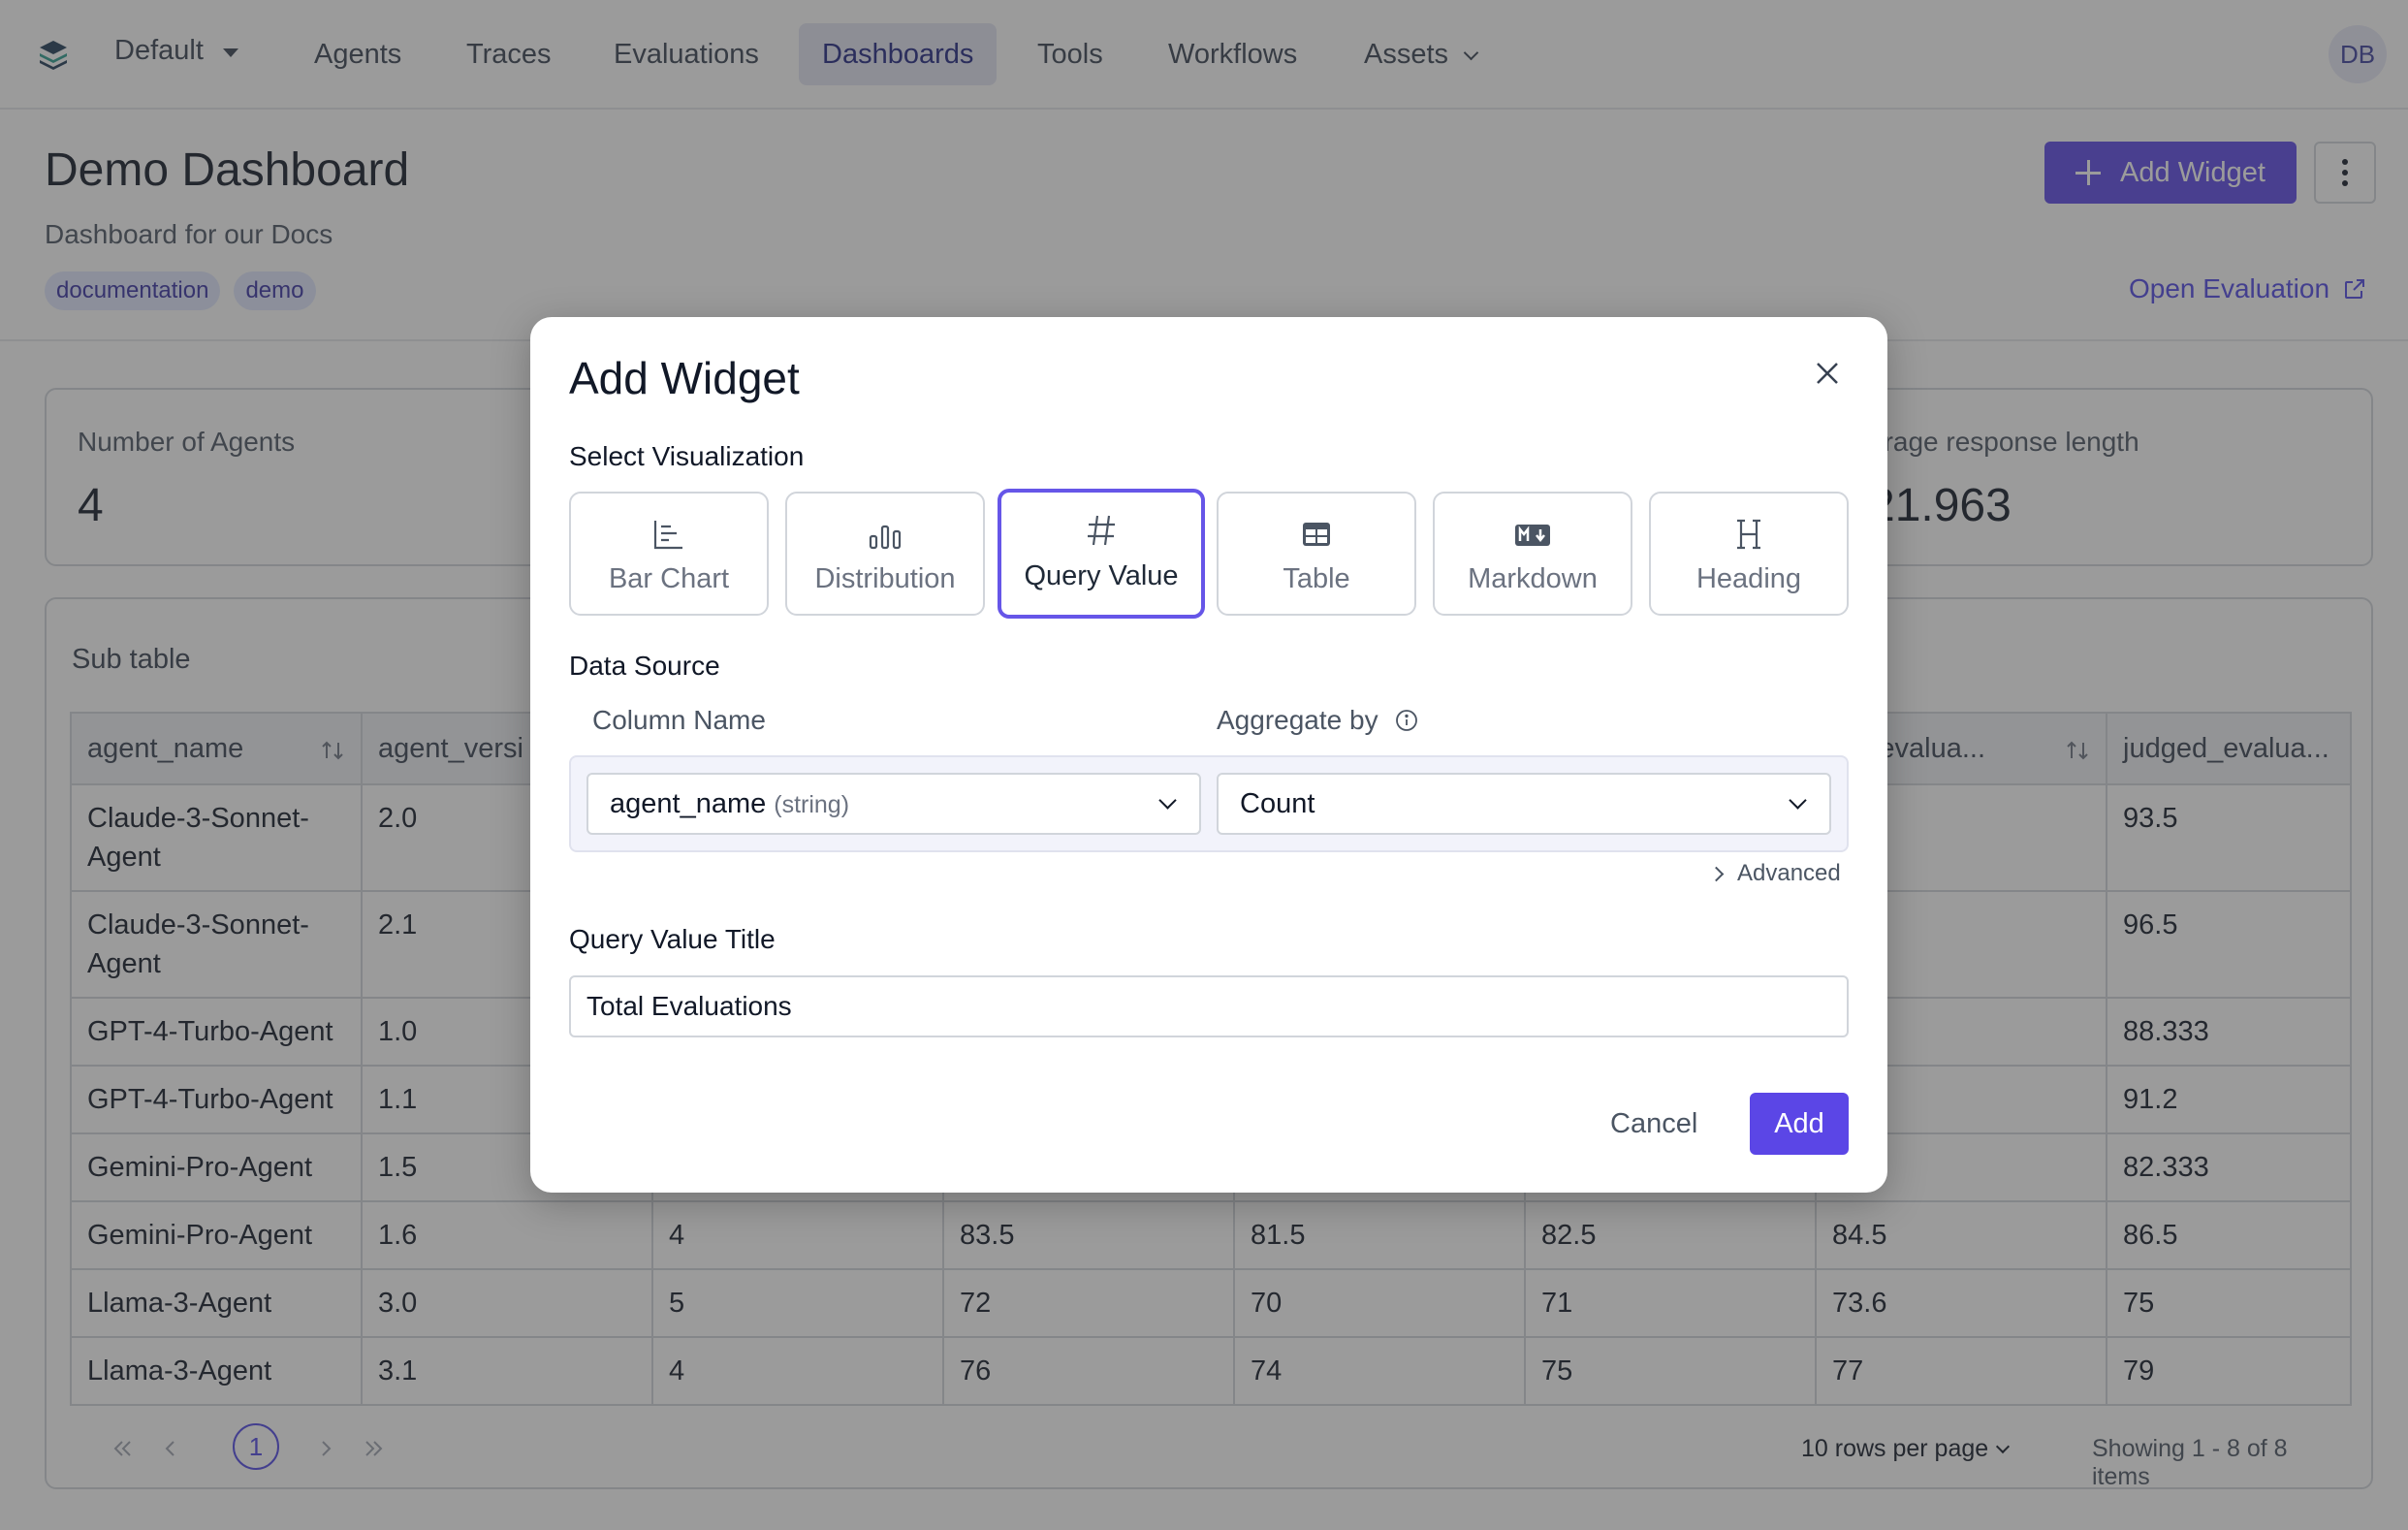 This screenshot has width=2408, height=1530. Describe the element at coordinates (1789, 873) in the screenshot. I see `advanced-label: Advanced` at that location.